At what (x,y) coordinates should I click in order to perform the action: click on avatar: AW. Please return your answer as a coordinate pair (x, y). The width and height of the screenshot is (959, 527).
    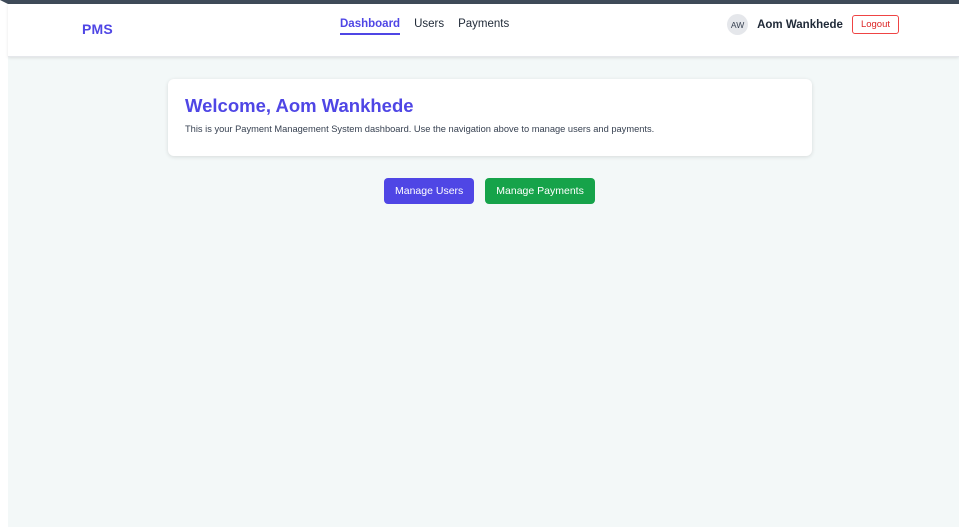
    Looking at the image, I should click on (738, 24).